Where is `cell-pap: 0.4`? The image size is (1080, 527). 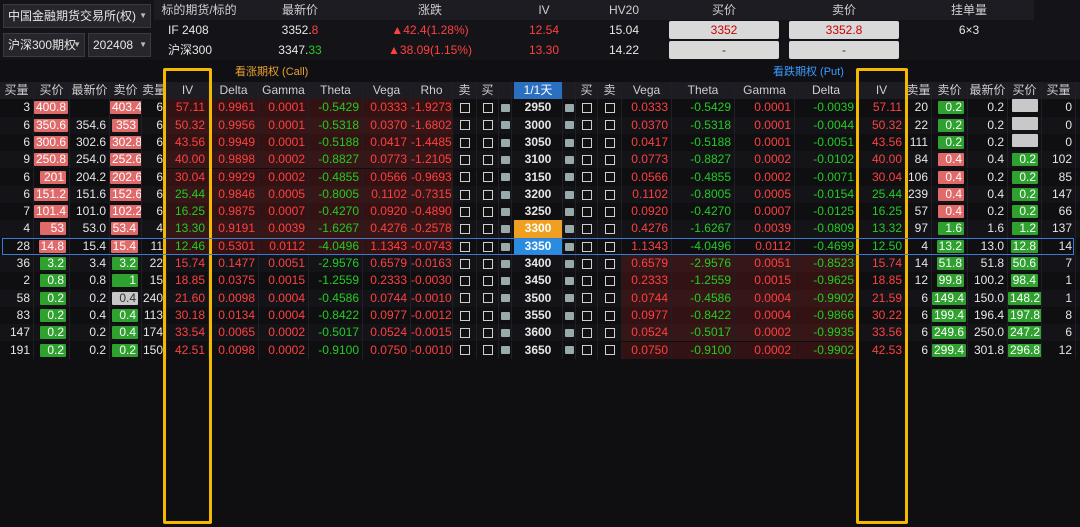
cell-pap: 0.4 is located at coordinates (950, 160).